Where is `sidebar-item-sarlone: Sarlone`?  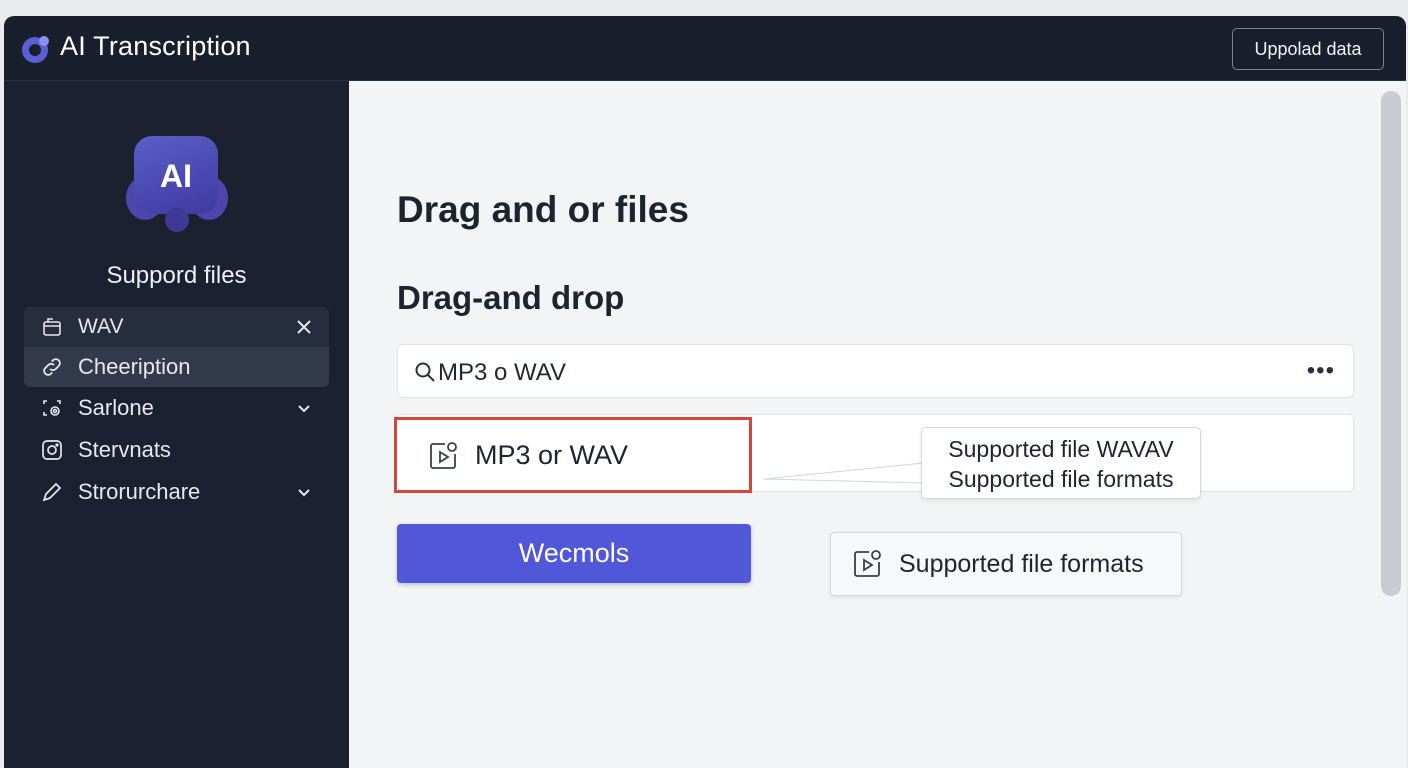 sidebar-item-sarlone: Sarlone is located at coordinates (176, 408).